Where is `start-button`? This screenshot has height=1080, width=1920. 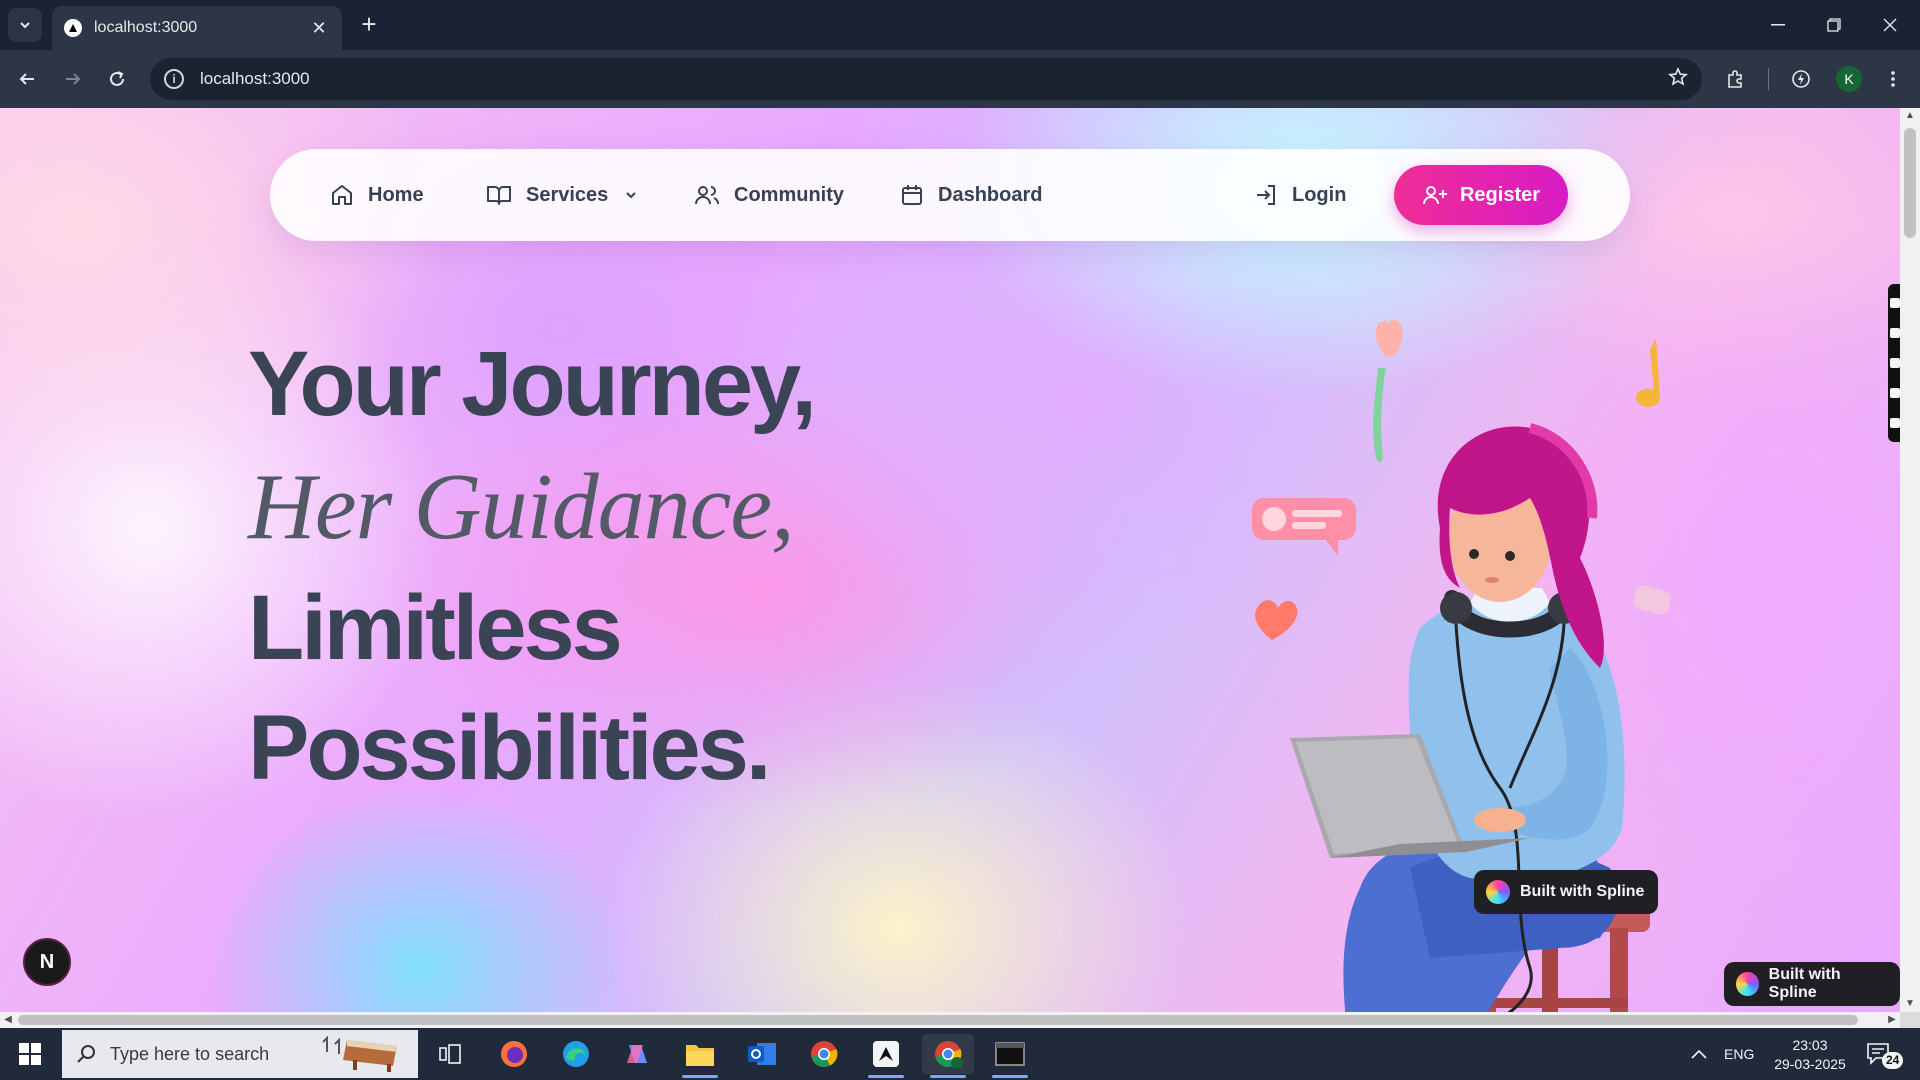 start-button is located at coordinates (30, 1054).